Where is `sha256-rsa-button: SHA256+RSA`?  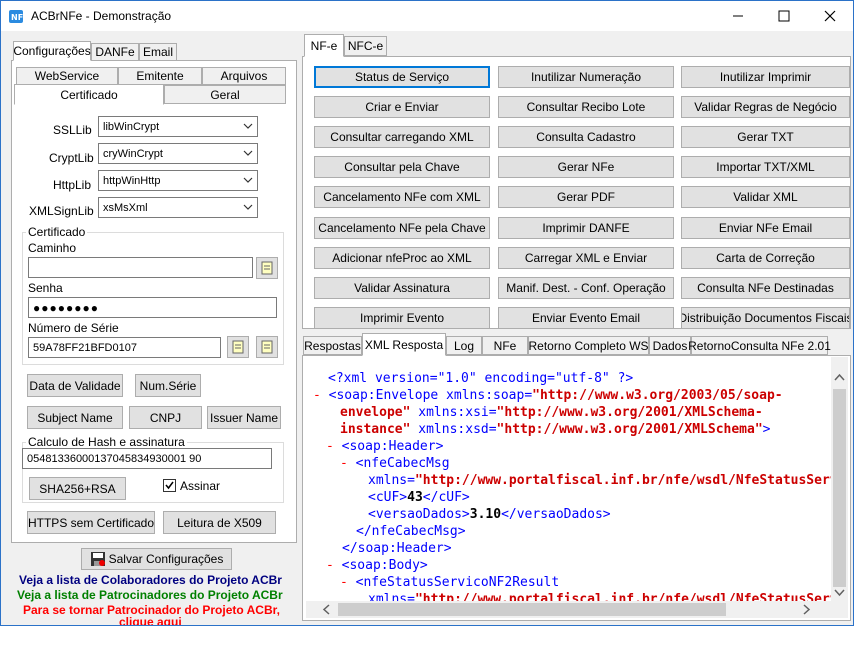
sha256-rsa-button: SHA256+RSA is located at coordinates (77, 488).